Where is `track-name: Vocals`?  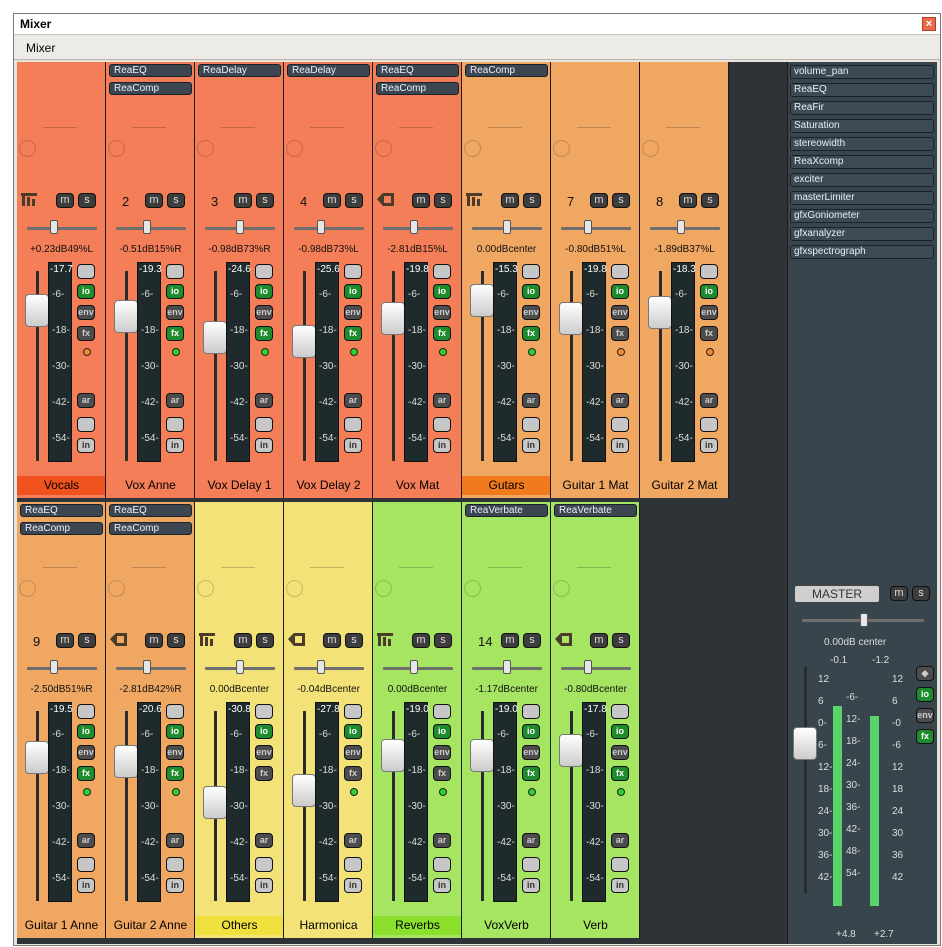
track-name: Vocals is located at coordinates (61, 485).